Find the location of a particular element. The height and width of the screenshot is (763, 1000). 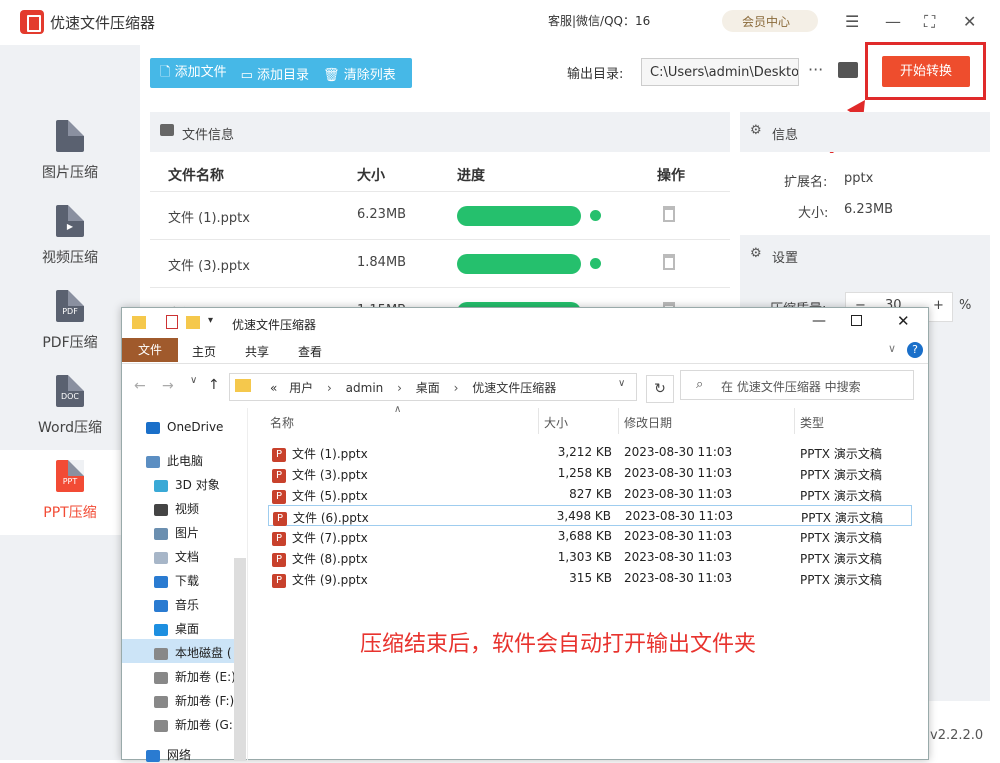

recent-dropdown-icon: ∨ is located at coordinates (193, 380).